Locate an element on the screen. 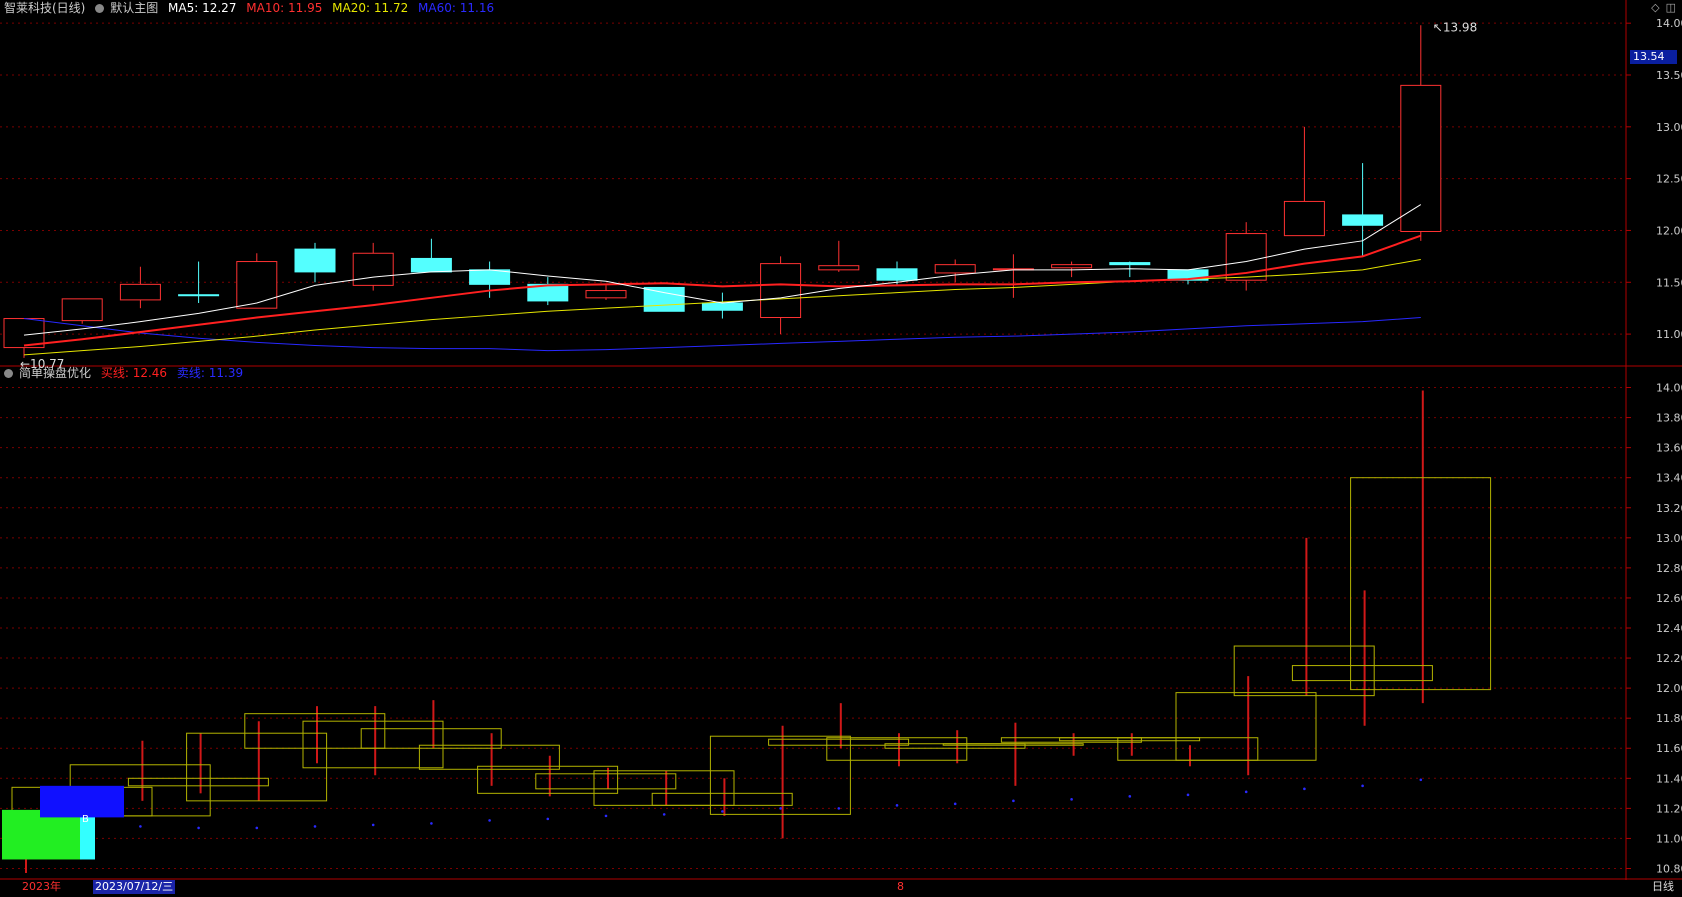 This screenshot has height=897, width=1682. settings-dot-icon is located at coordinates (100, 8).